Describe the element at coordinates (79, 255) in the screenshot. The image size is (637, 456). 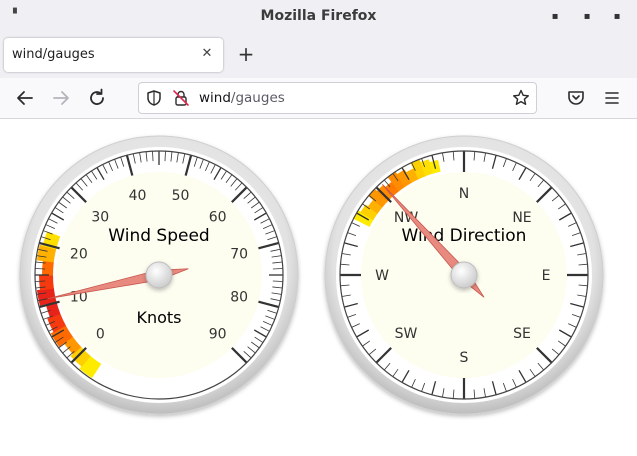
I see `tick-label: 20` at that location.